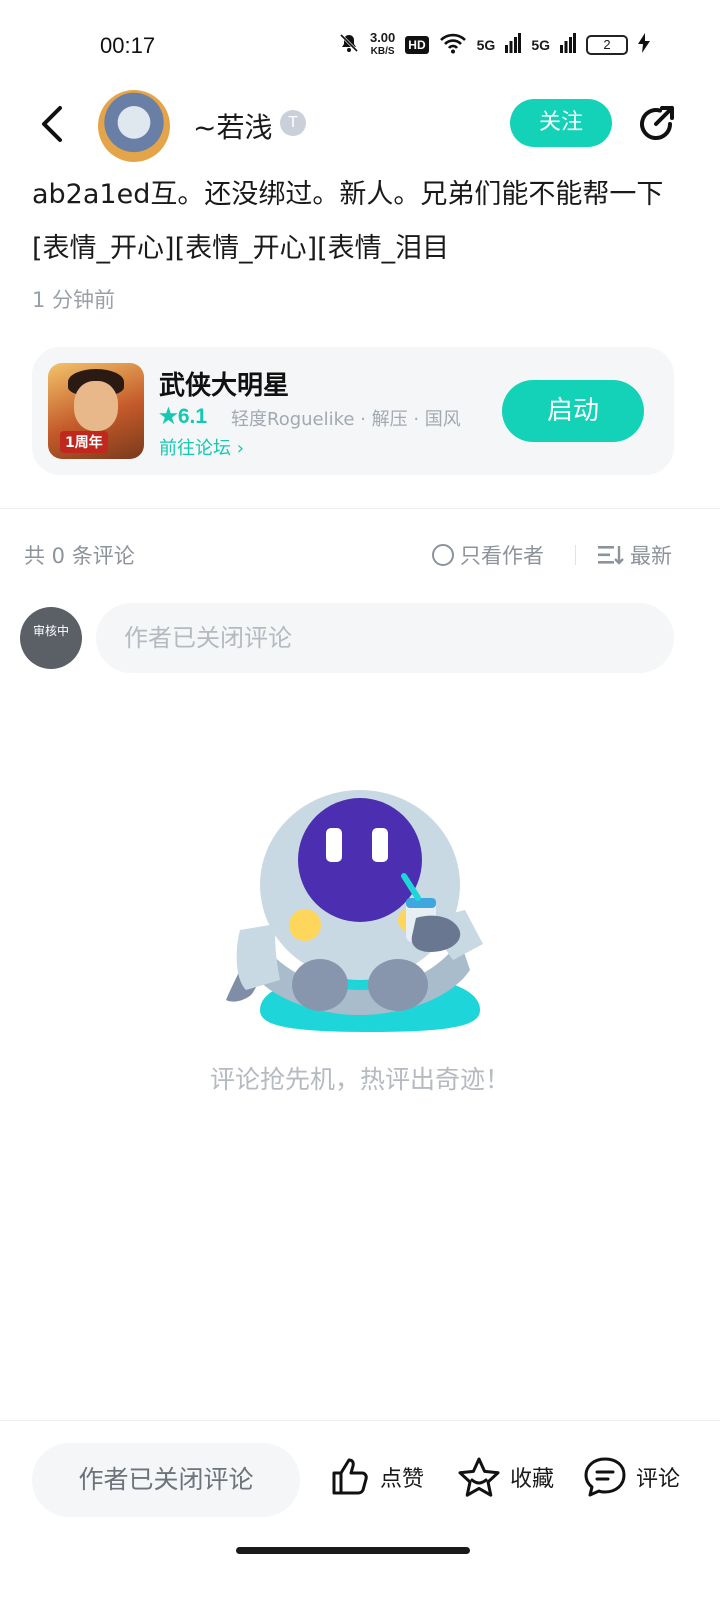  I want to click on forum-link: 前往论坛 ›, so click(201, 447).